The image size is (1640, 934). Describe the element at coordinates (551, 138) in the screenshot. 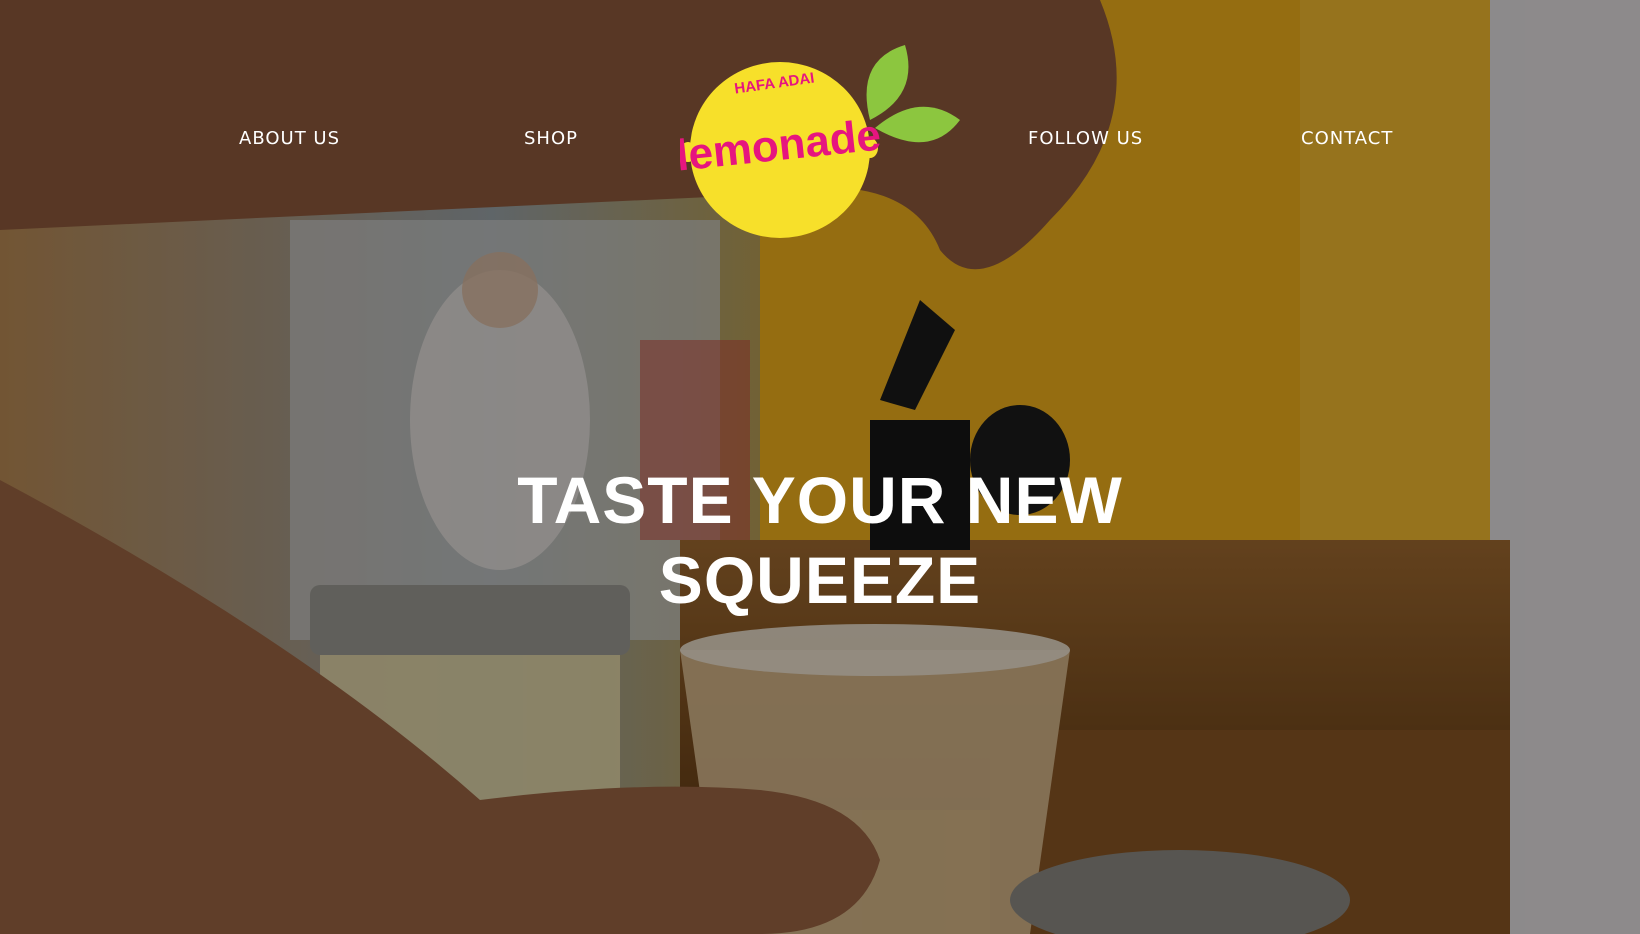

I see `nav-shop: SHOP` at that location.